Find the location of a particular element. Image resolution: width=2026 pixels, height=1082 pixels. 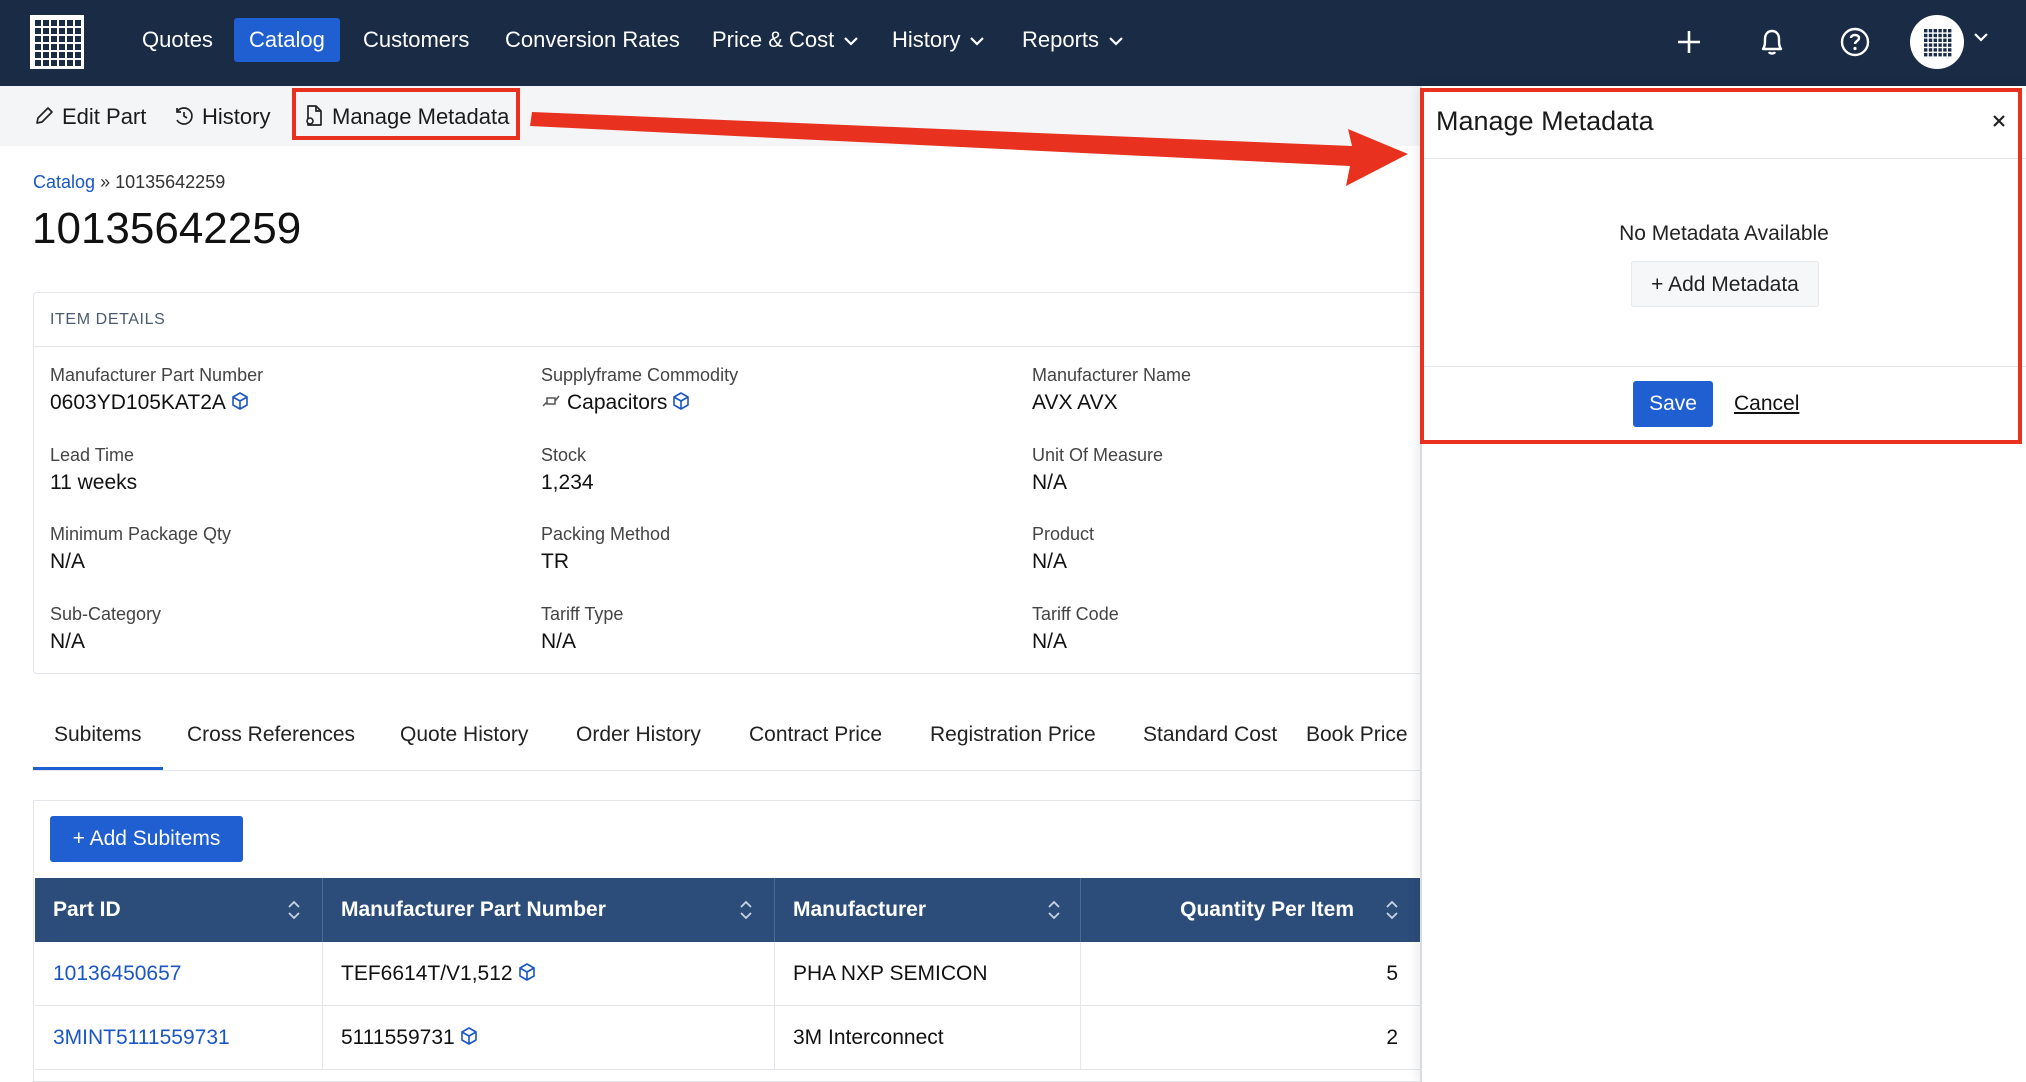

annotation-highlight-drawer is located at coordinates (1721, 266).